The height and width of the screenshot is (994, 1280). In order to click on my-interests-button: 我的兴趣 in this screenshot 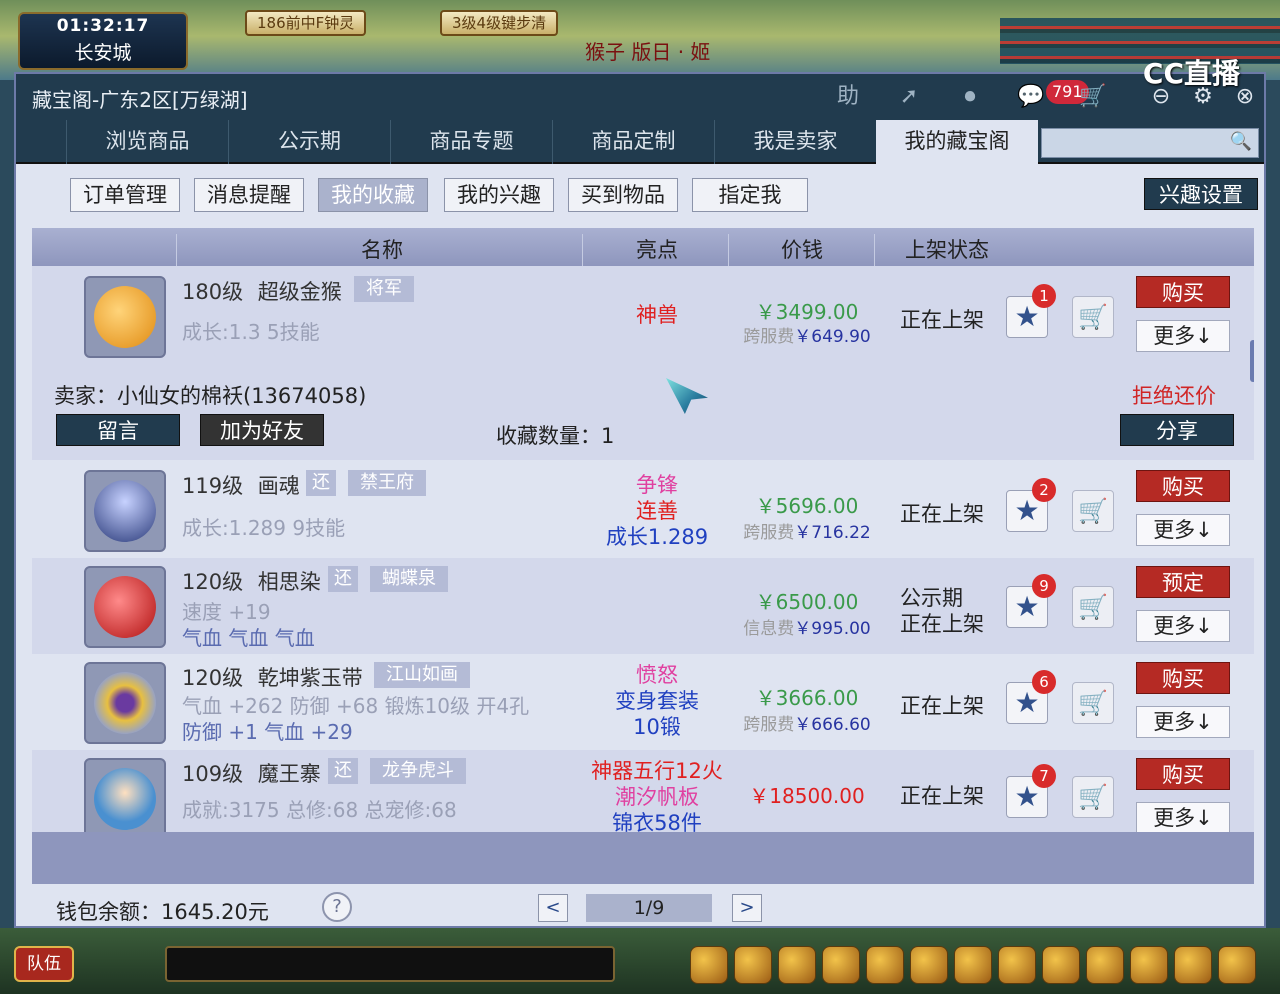, I will do `click(499, 195)`.